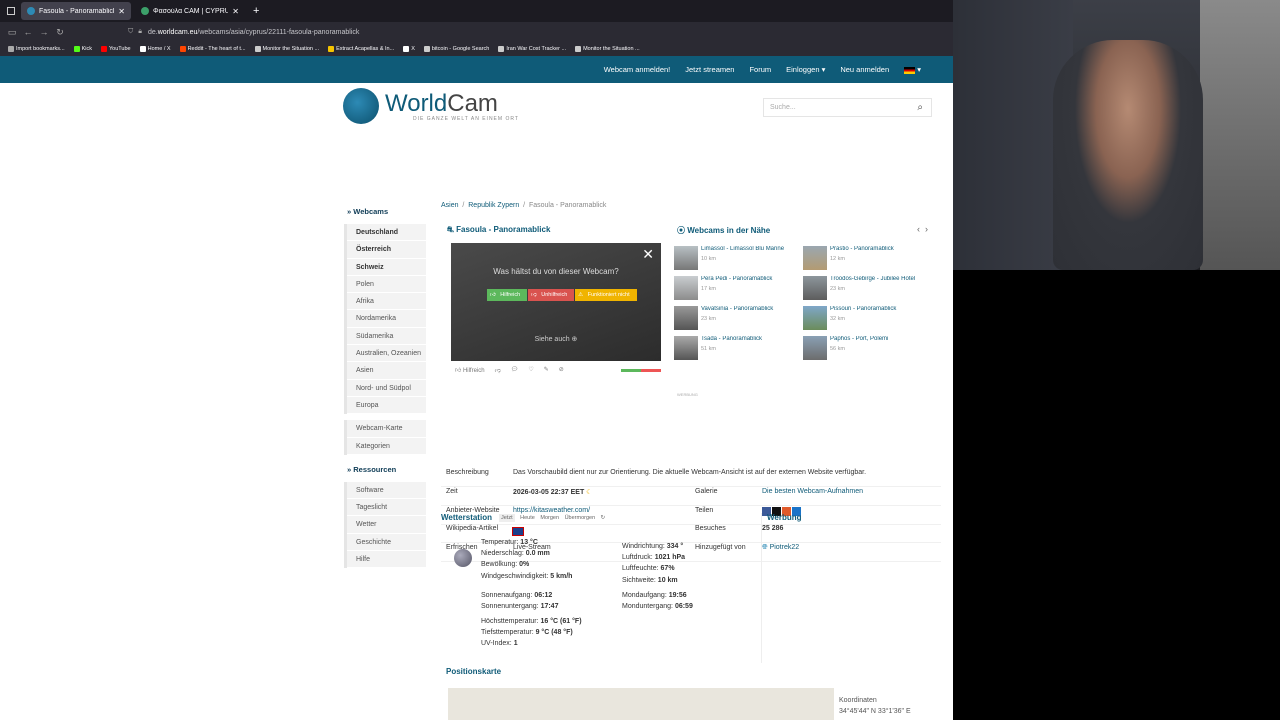  I want to click on language-flag-icon: ▾, so click(912, 69).